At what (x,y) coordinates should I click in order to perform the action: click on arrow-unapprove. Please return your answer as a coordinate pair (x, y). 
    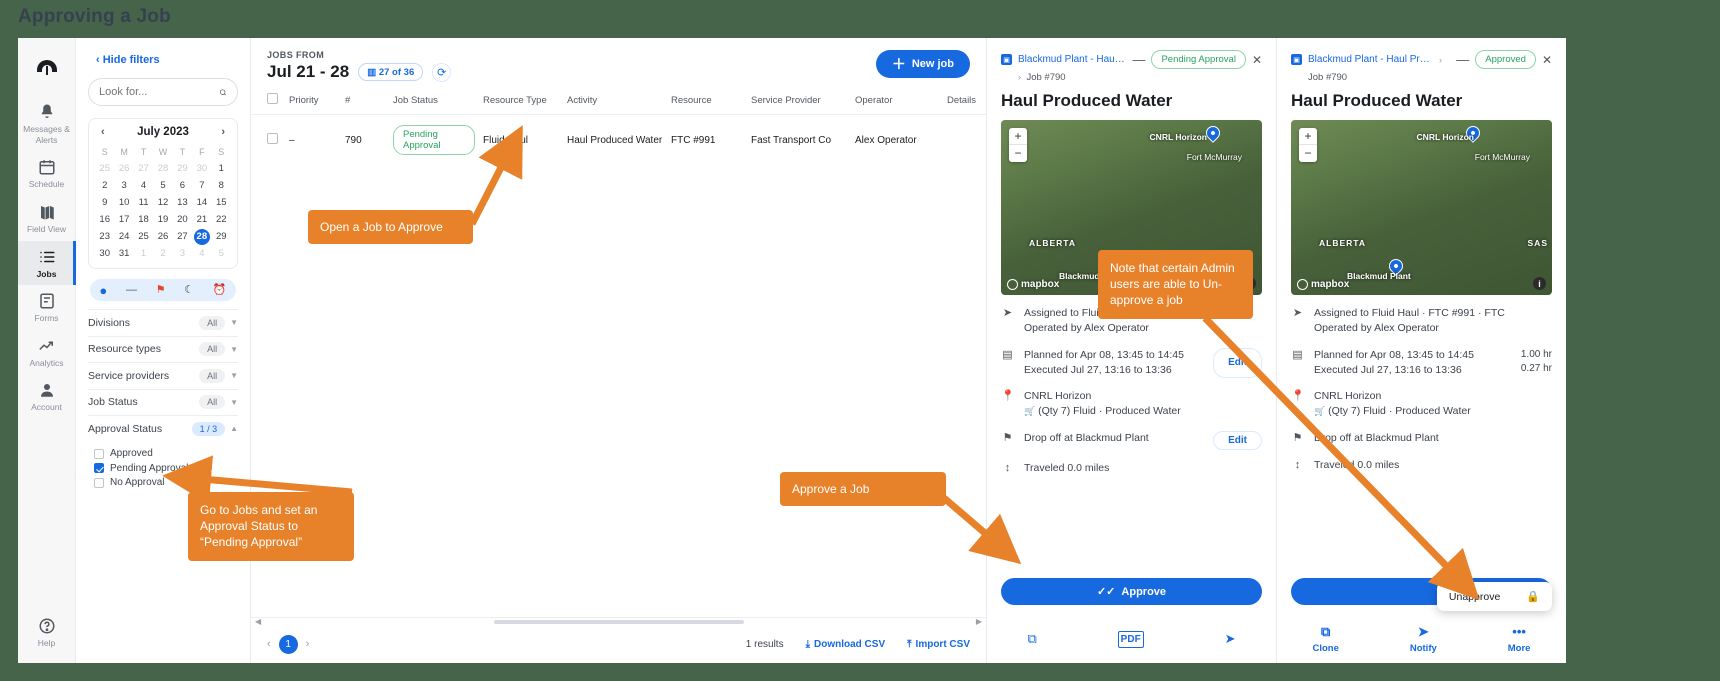
    Looking at the image, I should click on (1341, 458).